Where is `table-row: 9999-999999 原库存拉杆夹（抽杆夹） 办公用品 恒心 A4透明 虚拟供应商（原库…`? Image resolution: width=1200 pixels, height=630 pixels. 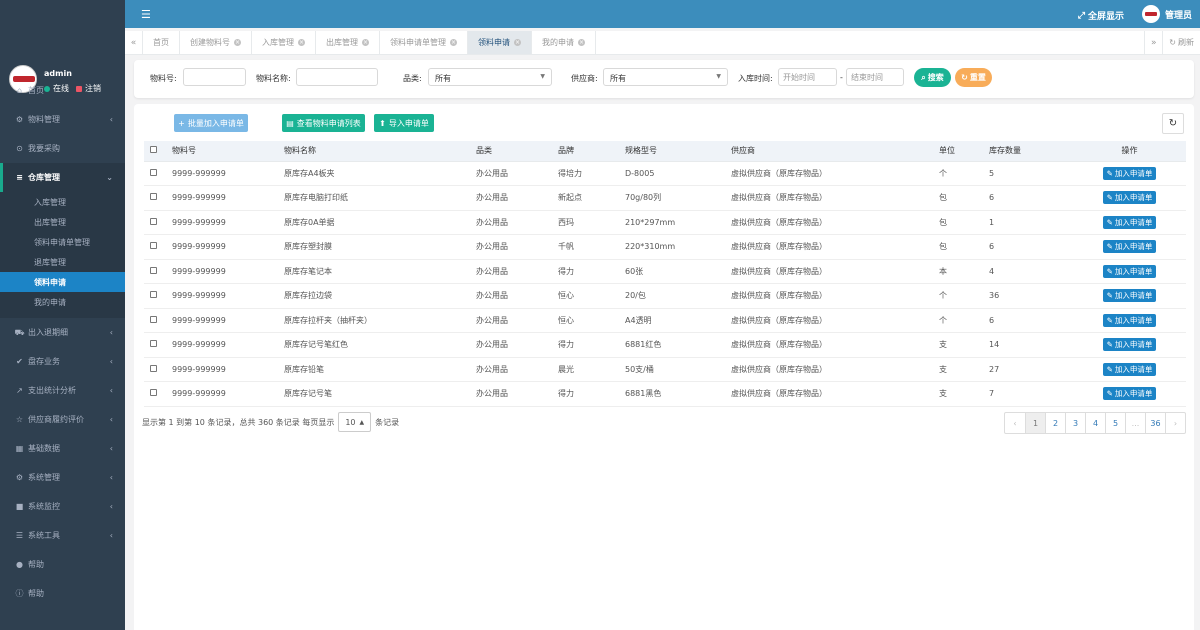
table-row: 9999-999999 原库存拉杆夹（抽杆夹） 办公用品 恒心 A4透明 虚拟供应商（原库… is located at coordinates (665, 320).